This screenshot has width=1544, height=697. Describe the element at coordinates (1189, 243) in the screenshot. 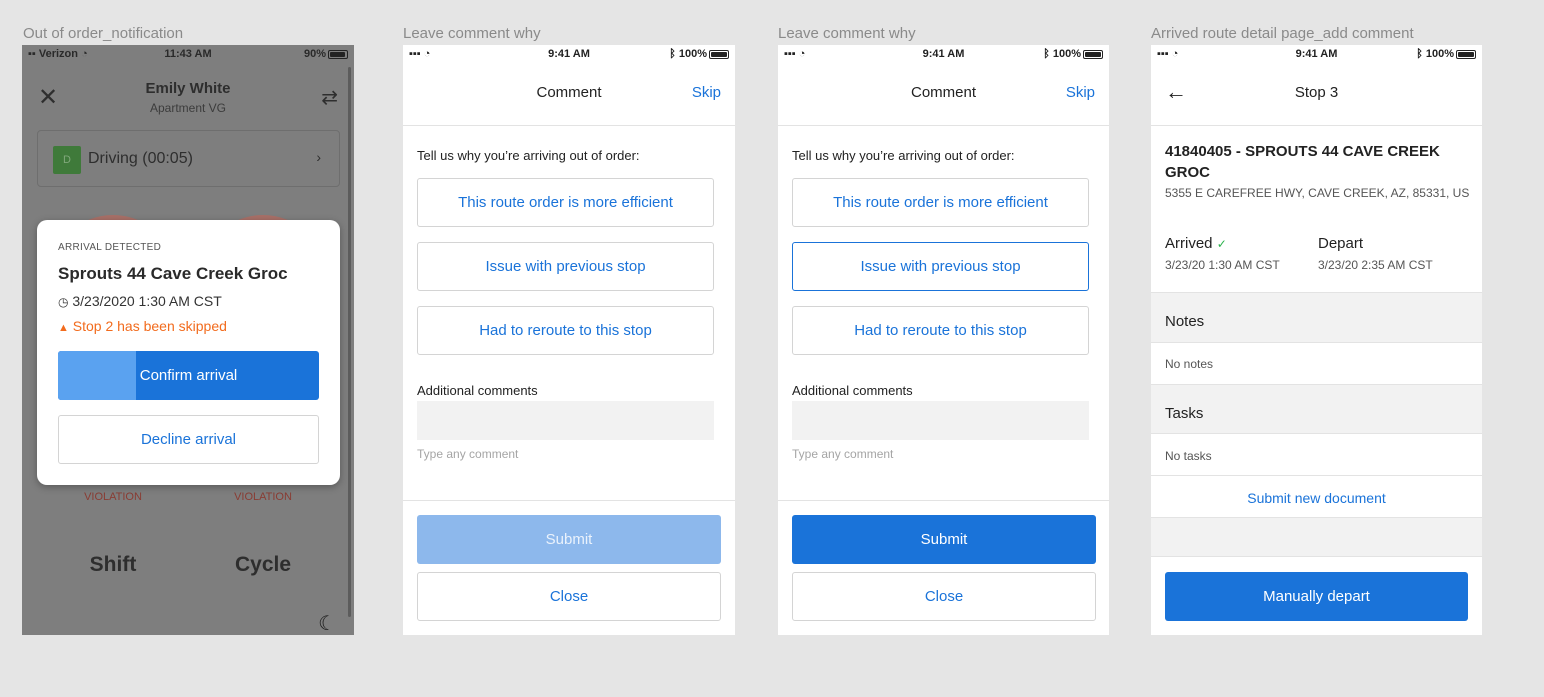

I see `arrived-label: Arrived` at that location.